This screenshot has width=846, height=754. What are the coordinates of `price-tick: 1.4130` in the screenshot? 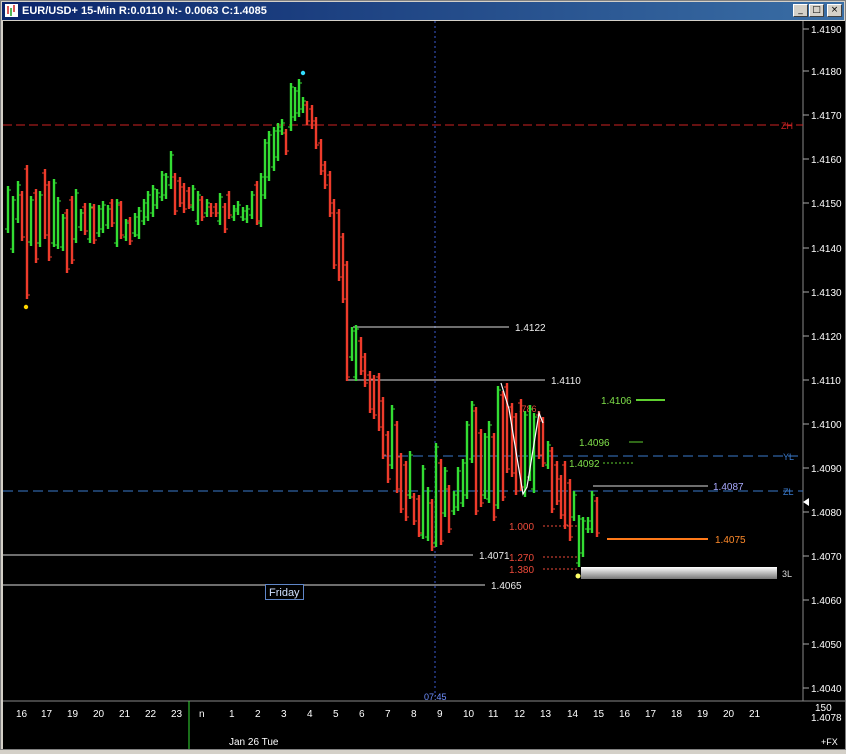 It's located at (822, 293).